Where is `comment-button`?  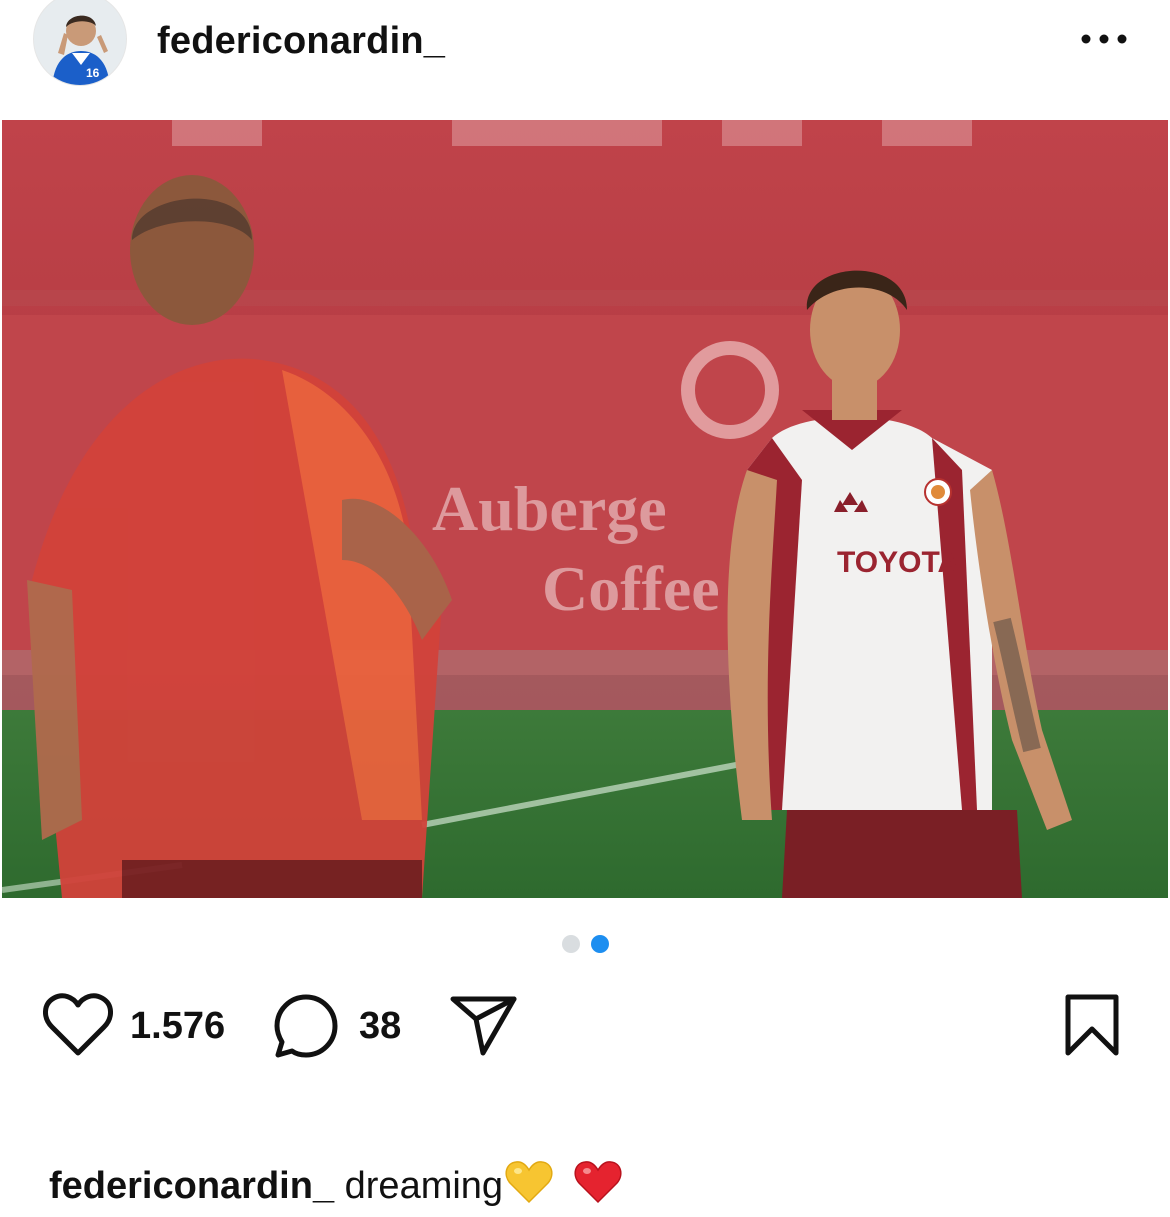 comment-button is located at coordinates (306, 1026).